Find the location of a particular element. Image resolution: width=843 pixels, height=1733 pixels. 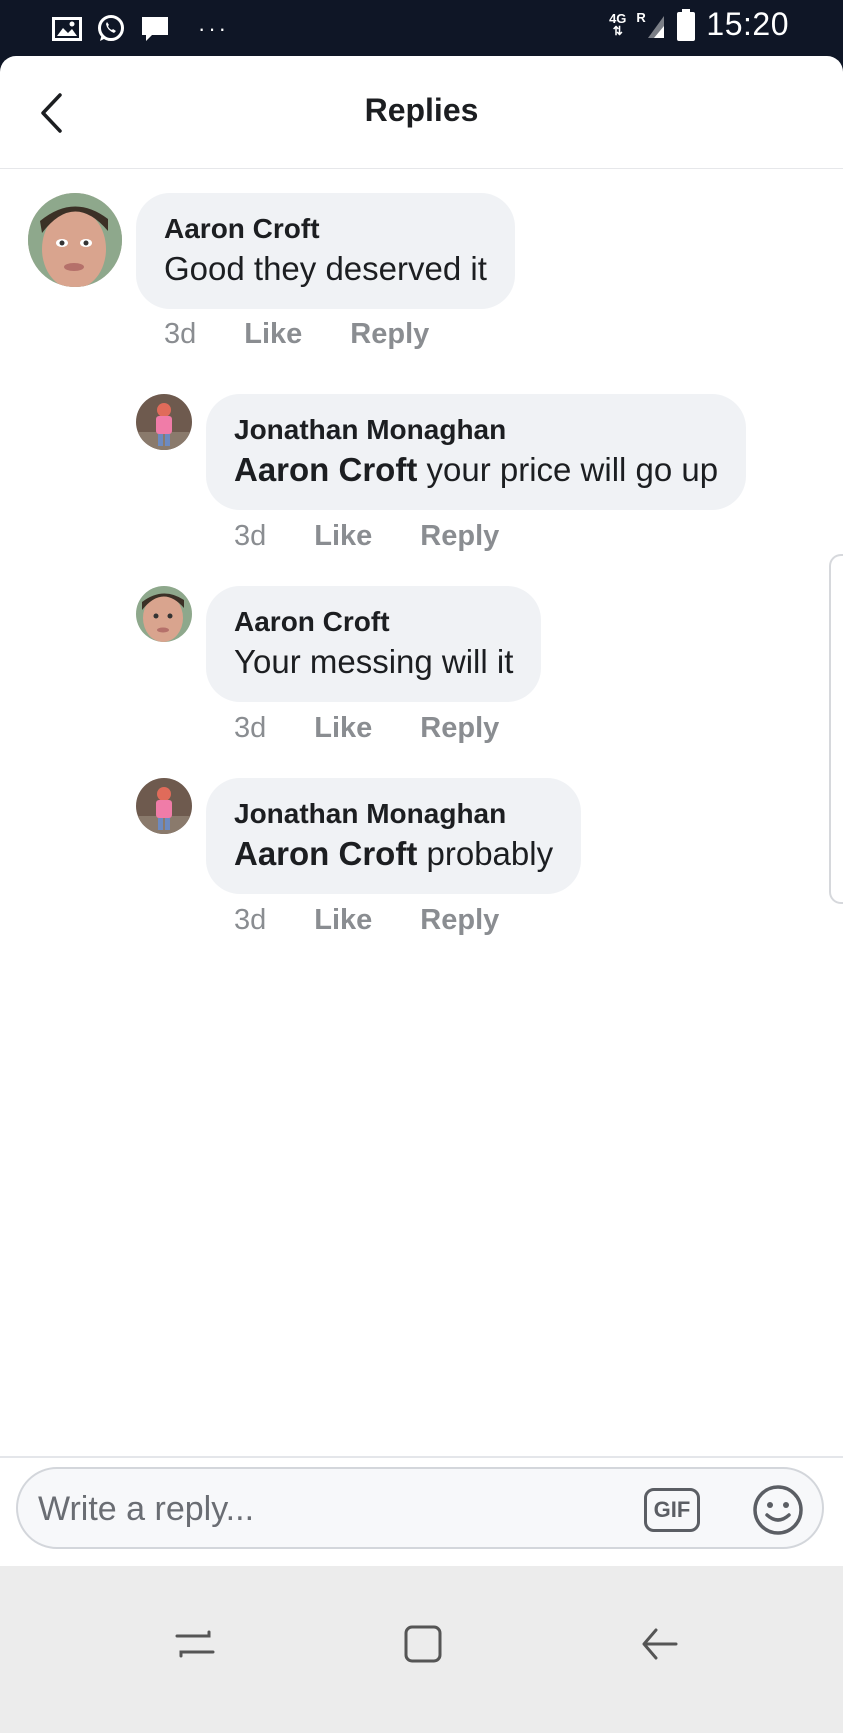

back-nav-button is located at coordinates (660, 1644).